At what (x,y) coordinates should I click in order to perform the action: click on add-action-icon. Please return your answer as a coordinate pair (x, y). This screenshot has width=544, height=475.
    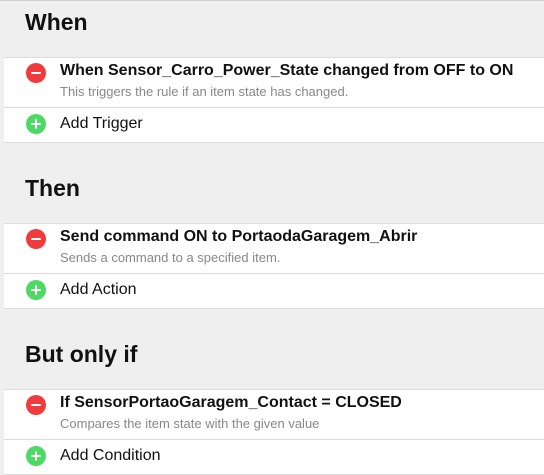
    Looking at the image, I should click on (36, 290).